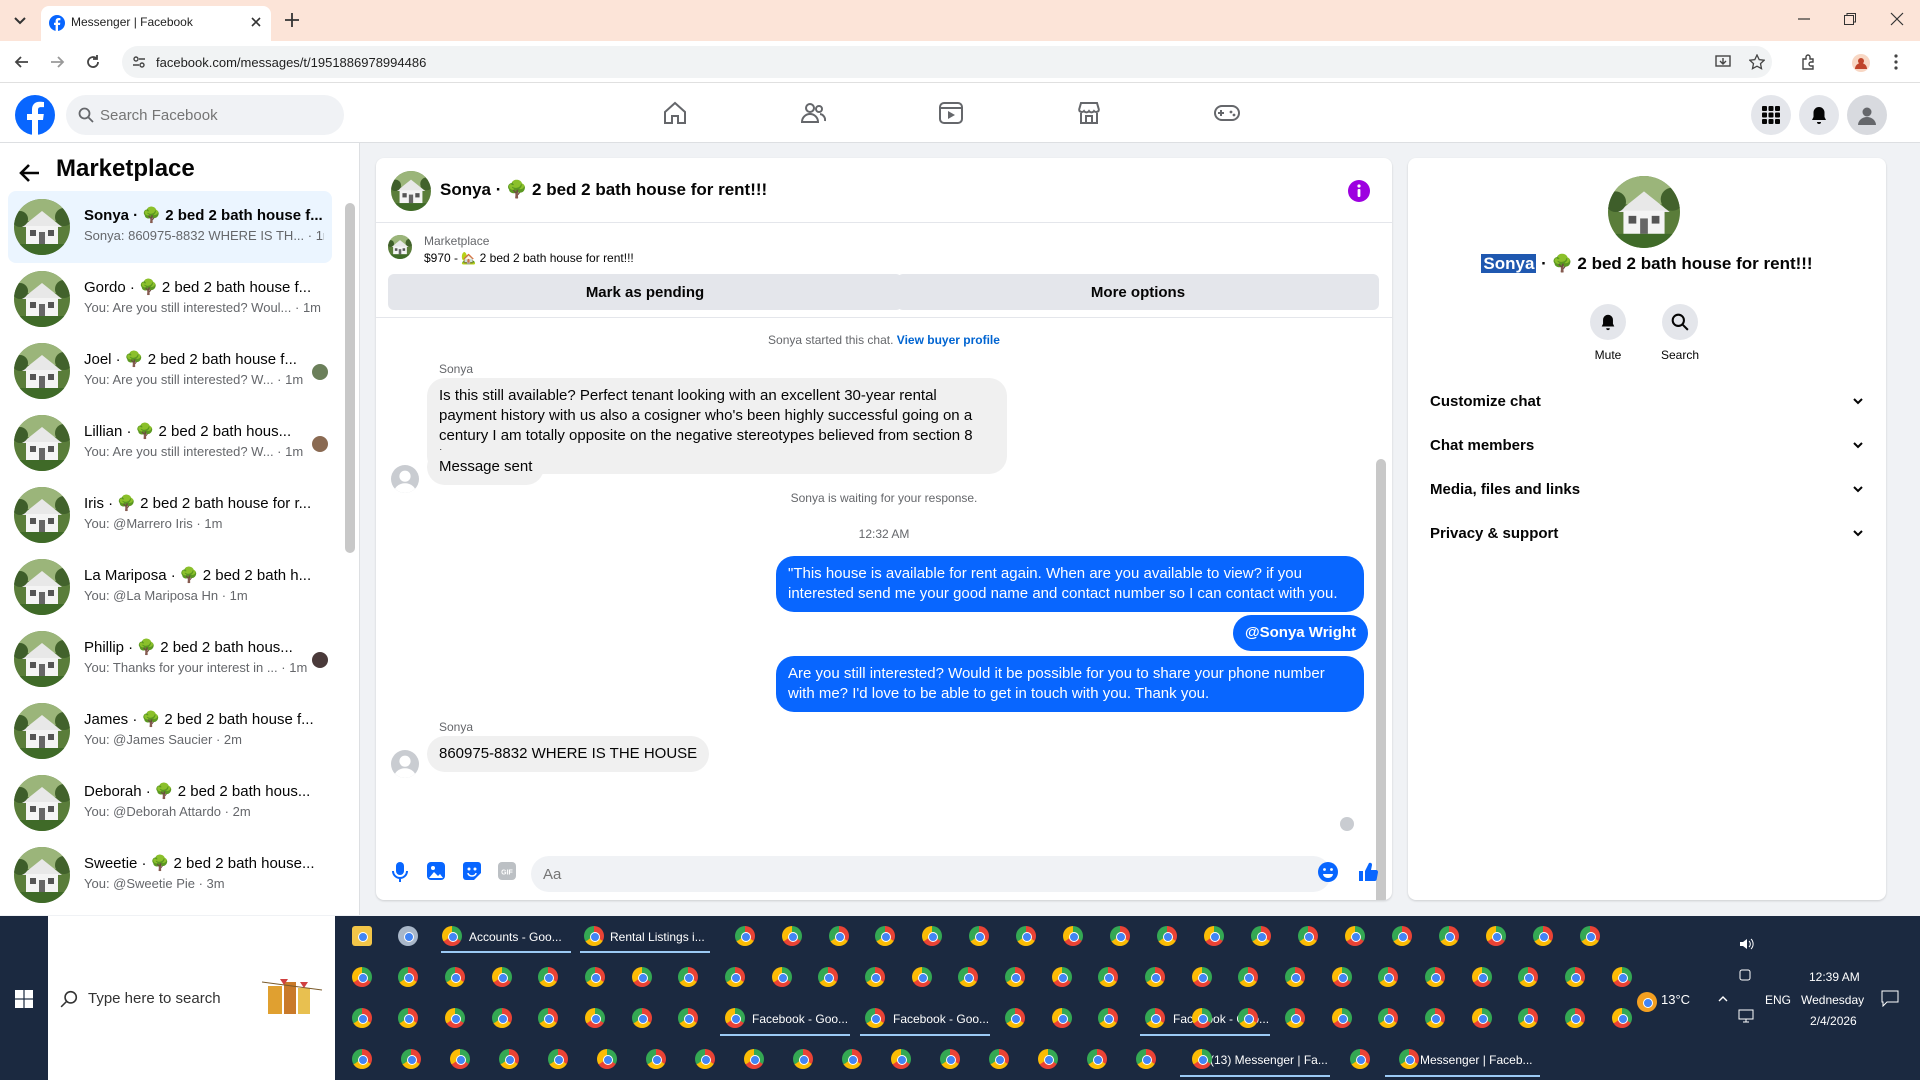 The width and height of the screenshot is (1920, 1080). What do you see at coordinates (1368, 872) in the screenshot?
I see `like-thumbs-up-icon` at bounding box center [1368, 872].